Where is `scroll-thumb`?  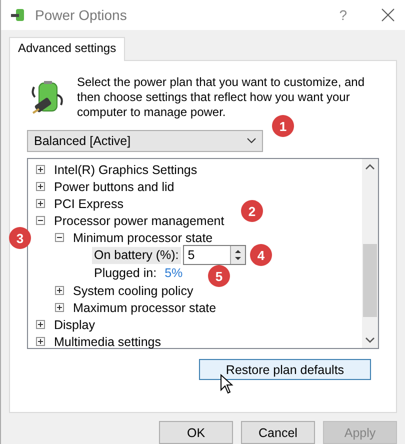 scroll-thumb is located at coordinates (370, 280).